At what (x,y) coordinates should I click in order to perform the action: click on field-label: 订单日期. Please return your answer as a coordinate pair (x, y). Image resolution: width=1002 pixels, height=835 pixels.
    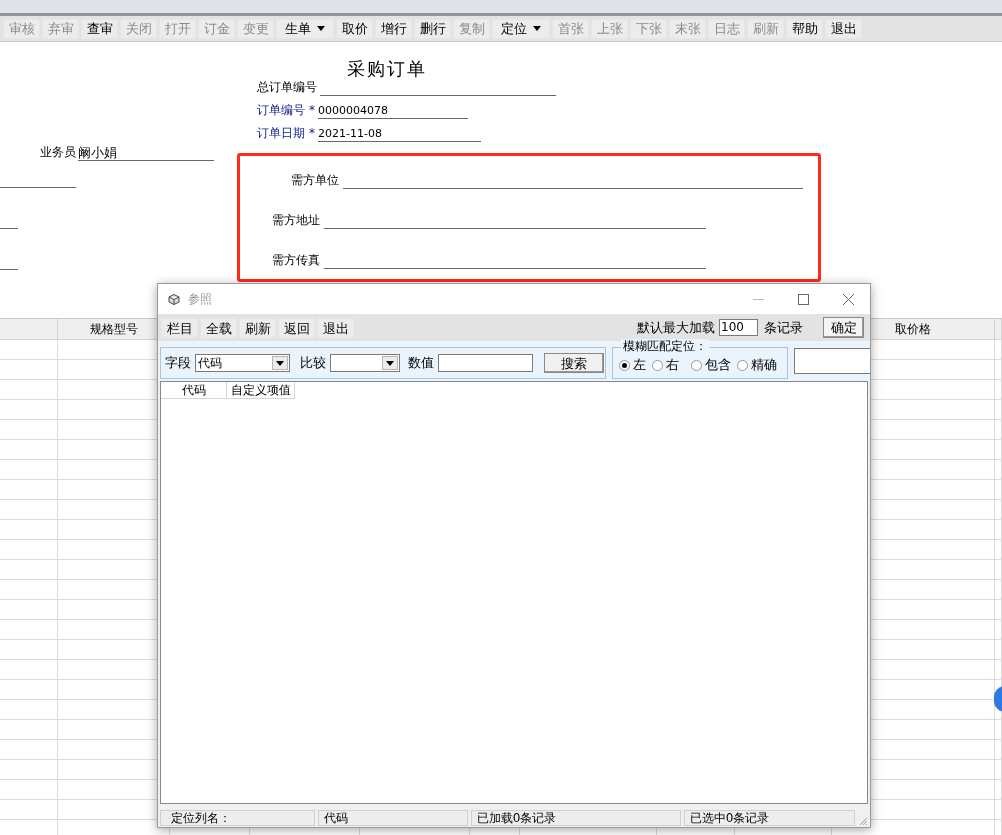
    Looking at the image, I should click on (281, 133).